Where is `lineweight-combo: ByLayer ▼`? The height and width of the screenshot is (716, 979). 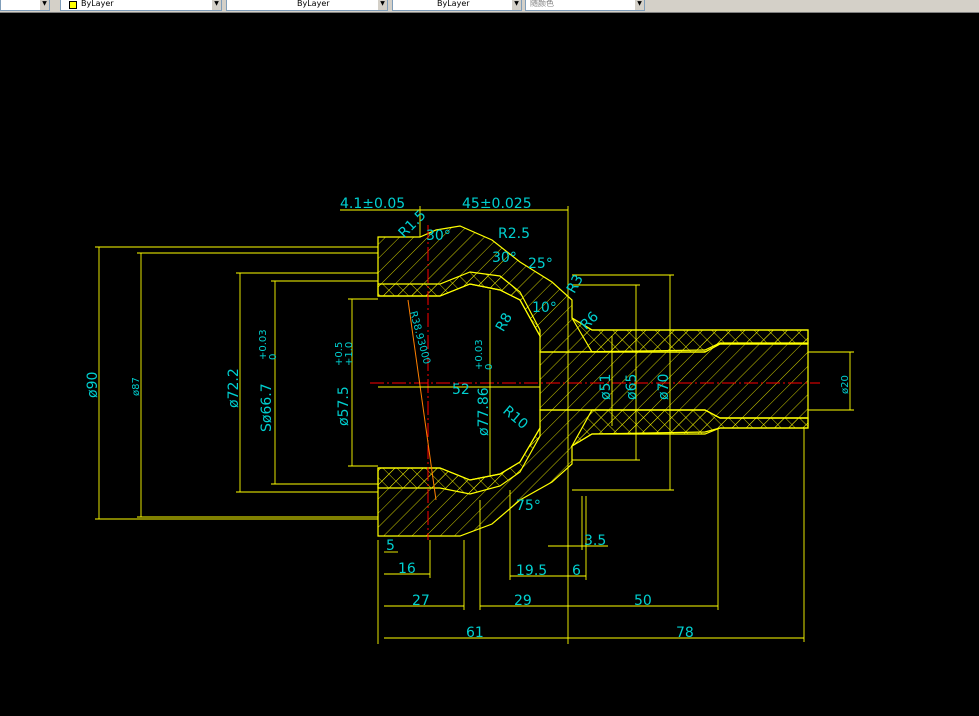
lineweight-combo: ByLayer ▼ is located at coordinates (457, 5).